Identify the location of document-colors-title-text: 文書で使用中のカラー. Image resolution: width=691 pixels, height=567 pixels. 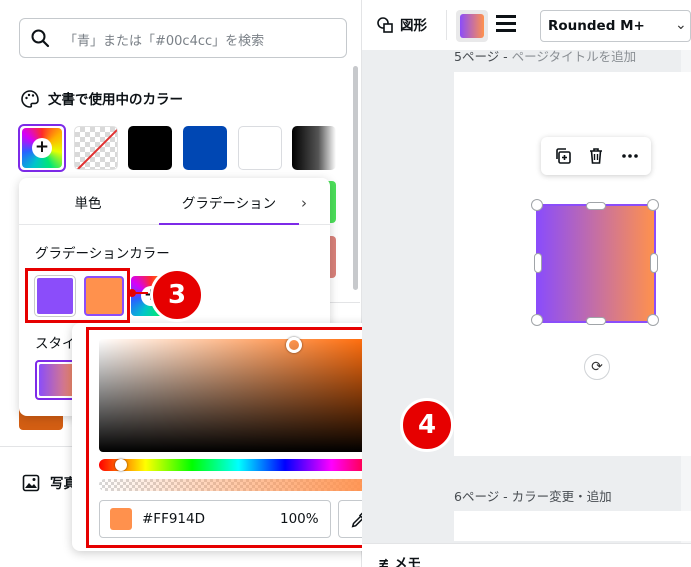
(115, 100).